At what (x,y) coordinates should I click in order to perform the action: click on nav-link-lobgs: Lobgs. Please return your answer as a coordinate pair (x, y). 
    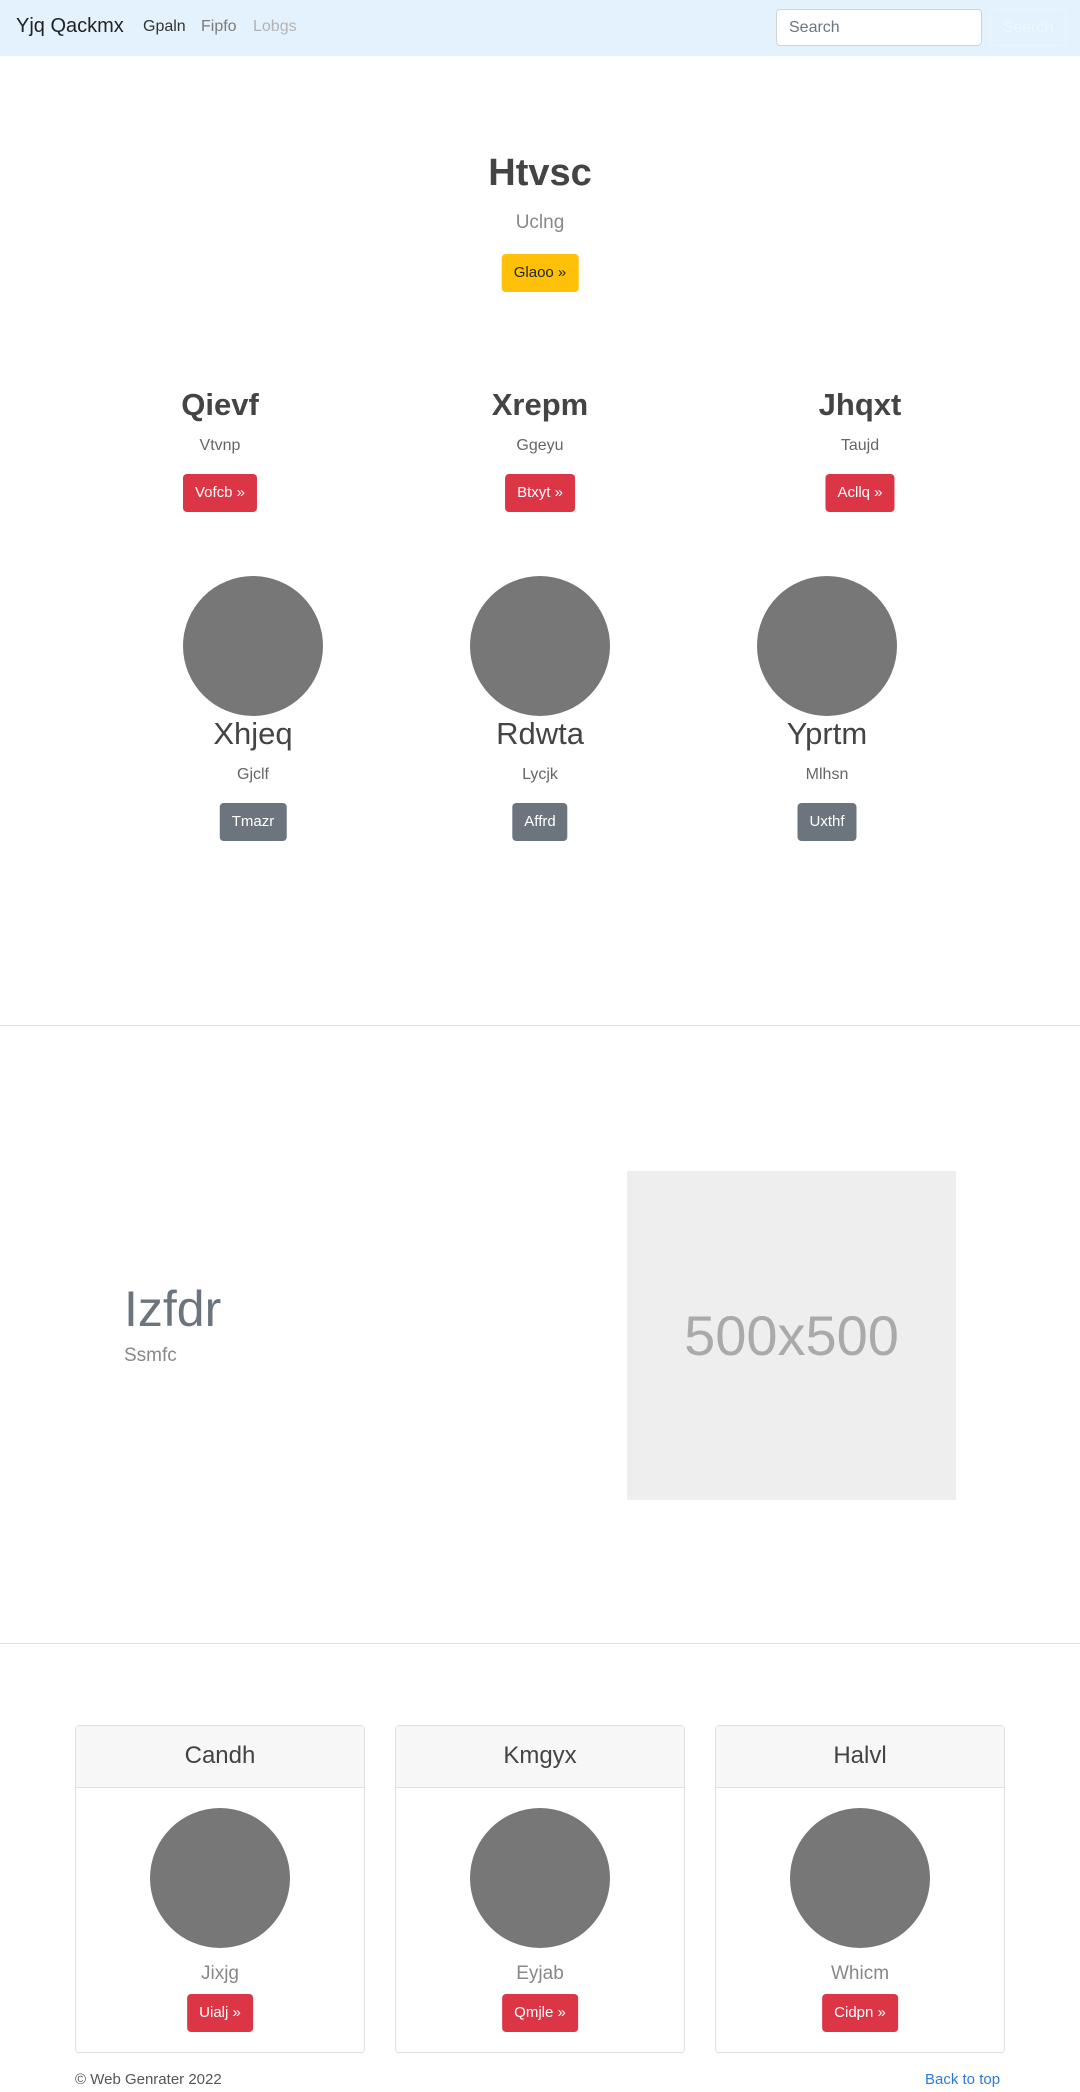
    Looking at the image, I should click on (275, 26).